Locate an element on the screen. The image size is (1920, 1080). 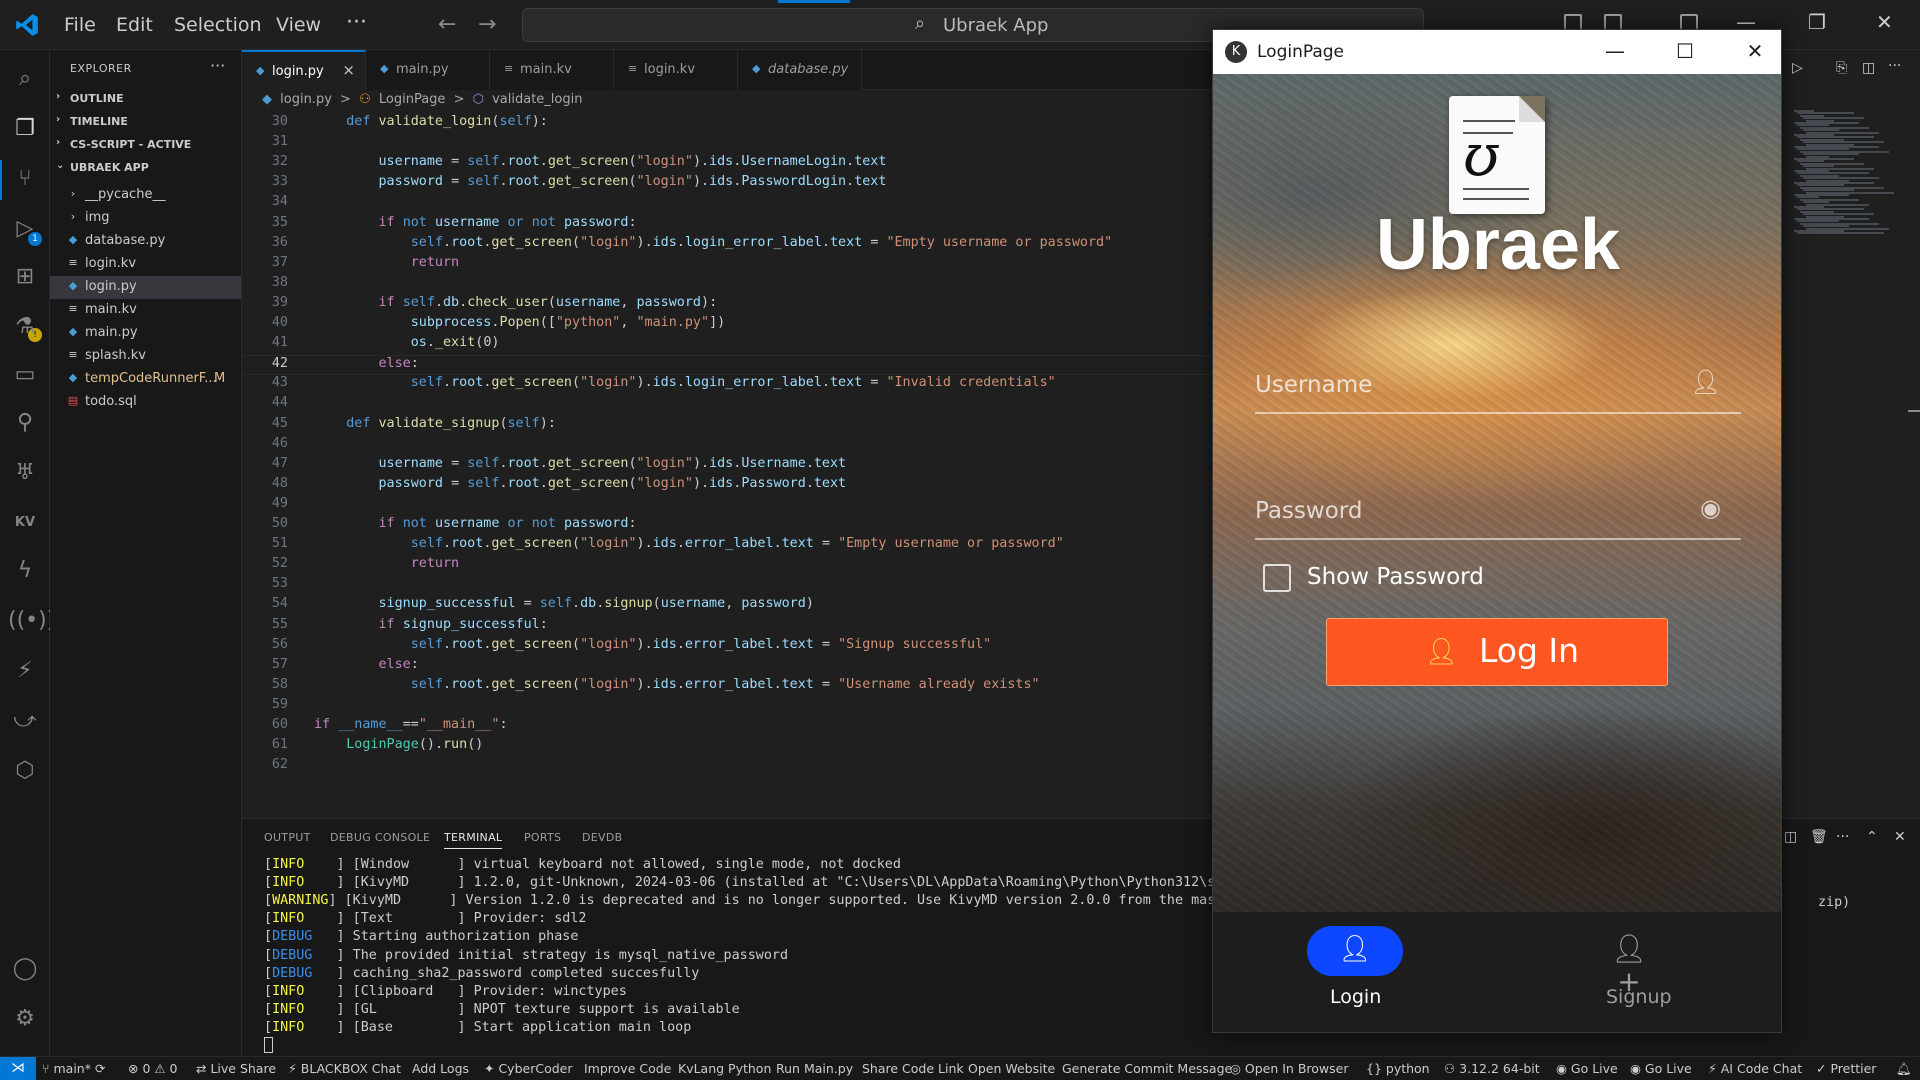
tab-debug-console: DEBUG CONSOLE is located at coordinates (380, 837).